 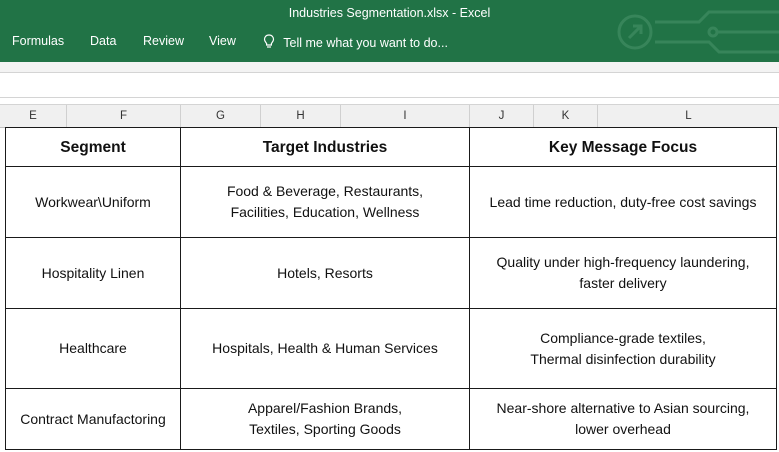 What do you see at coordinates (502, 116) in the screenshot?
I see `column-header-j: J` at bounding box center [502, 116].